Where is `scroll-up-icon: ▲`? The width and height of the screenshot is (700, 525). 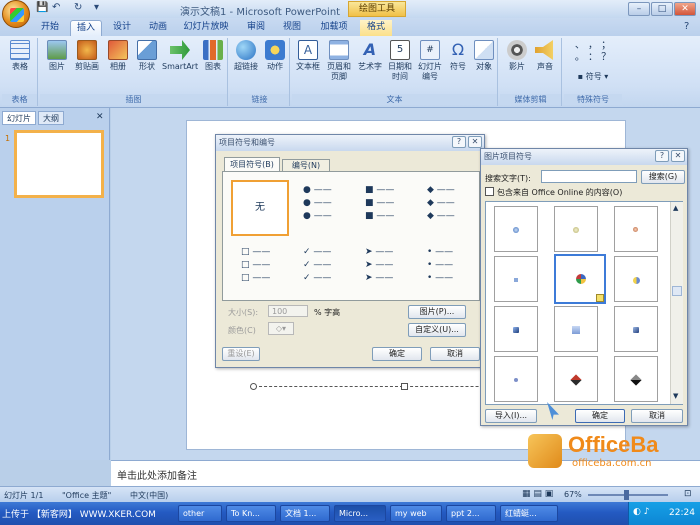
scroll-up-icon: ▲ is located at coordinates (675, 208).